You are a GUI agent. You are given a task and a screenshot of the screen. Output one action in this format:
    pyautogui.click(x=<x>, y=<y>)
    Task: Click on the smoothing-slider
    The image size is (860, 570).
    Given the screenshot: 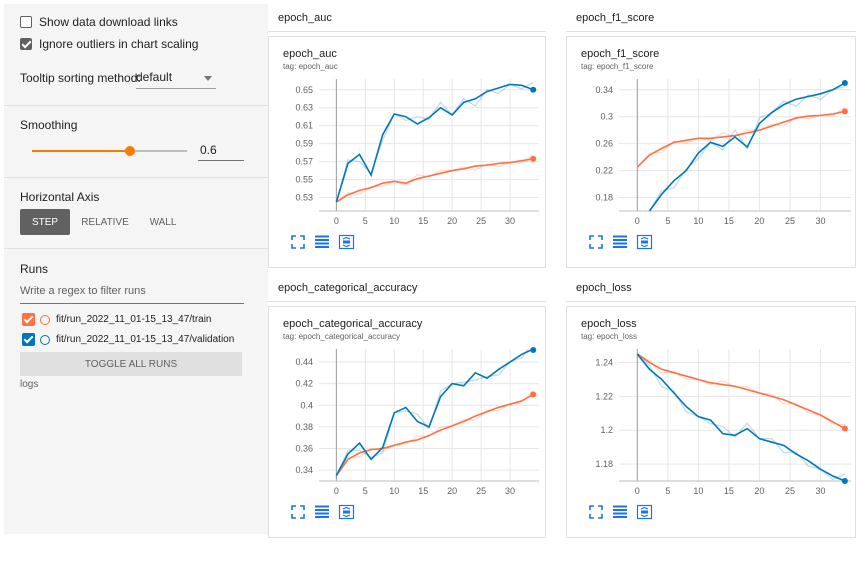 What is the action you would take?
    pyautogui.click(x=109, y=151)
    